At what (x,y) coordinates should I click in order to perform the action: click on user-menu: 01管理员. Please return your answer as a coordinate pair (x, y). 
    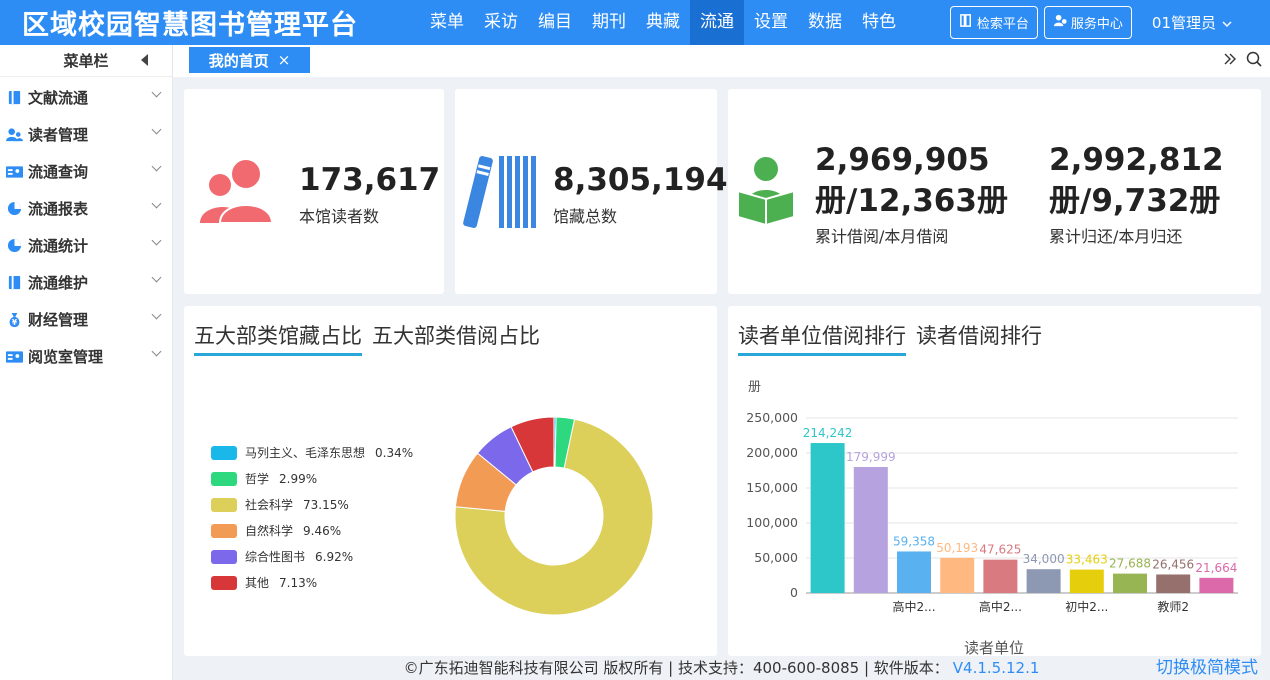
    Looking at the image, I should click on (1192, 22).